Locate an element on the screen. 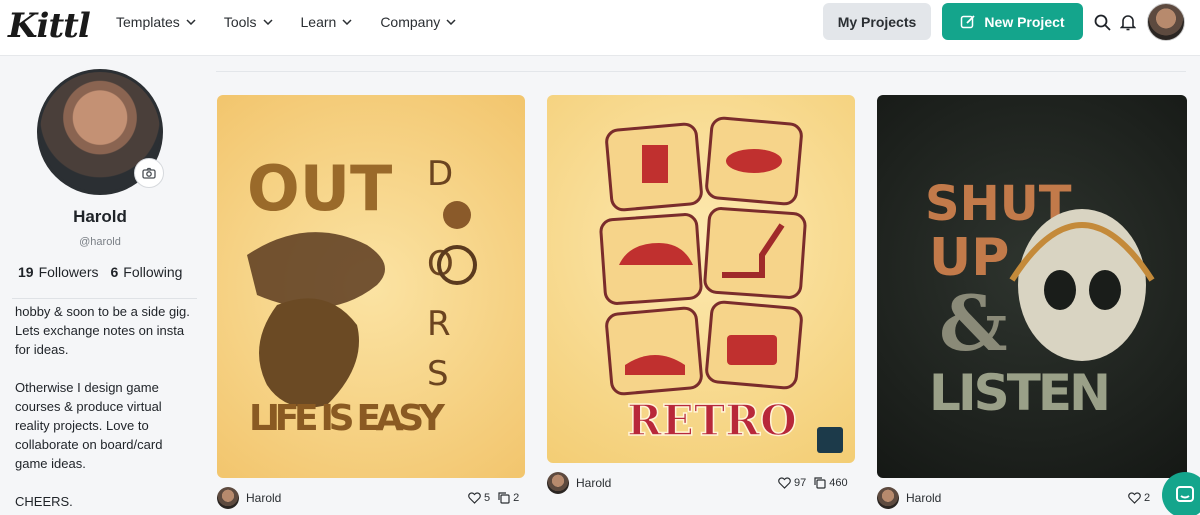  nav-company: Company is located at coordinates (418, 22).